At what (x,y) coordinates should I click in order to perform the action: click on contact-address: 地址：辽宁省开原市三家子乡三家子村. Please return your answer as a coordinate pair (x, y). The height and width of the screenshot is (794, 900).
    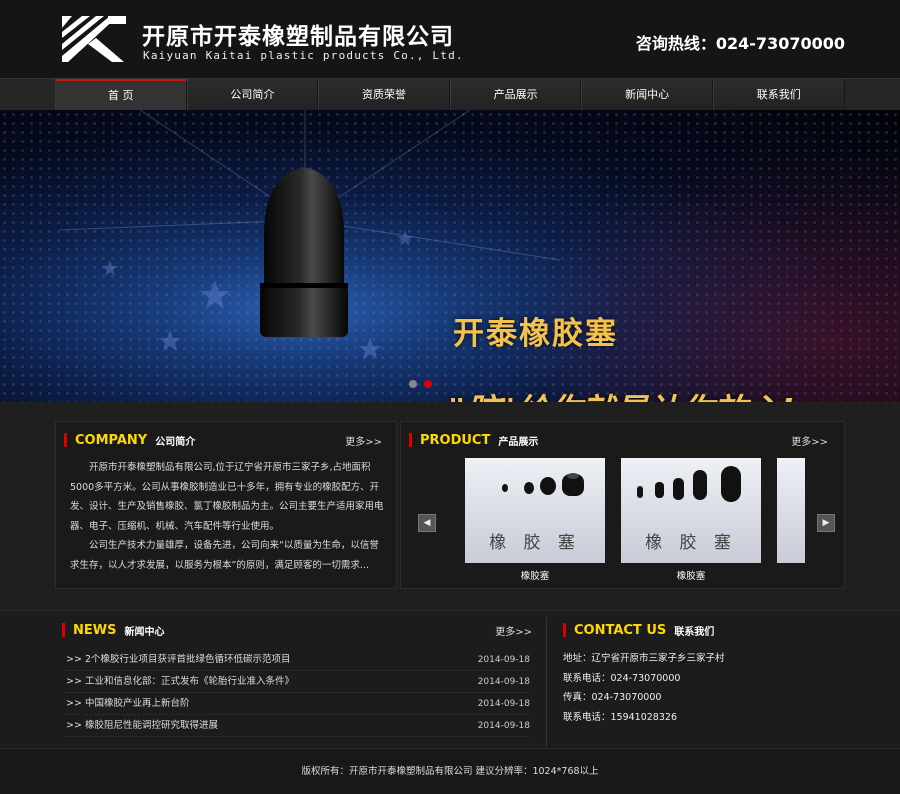
    Looking at the image, I should click on (644, 658).